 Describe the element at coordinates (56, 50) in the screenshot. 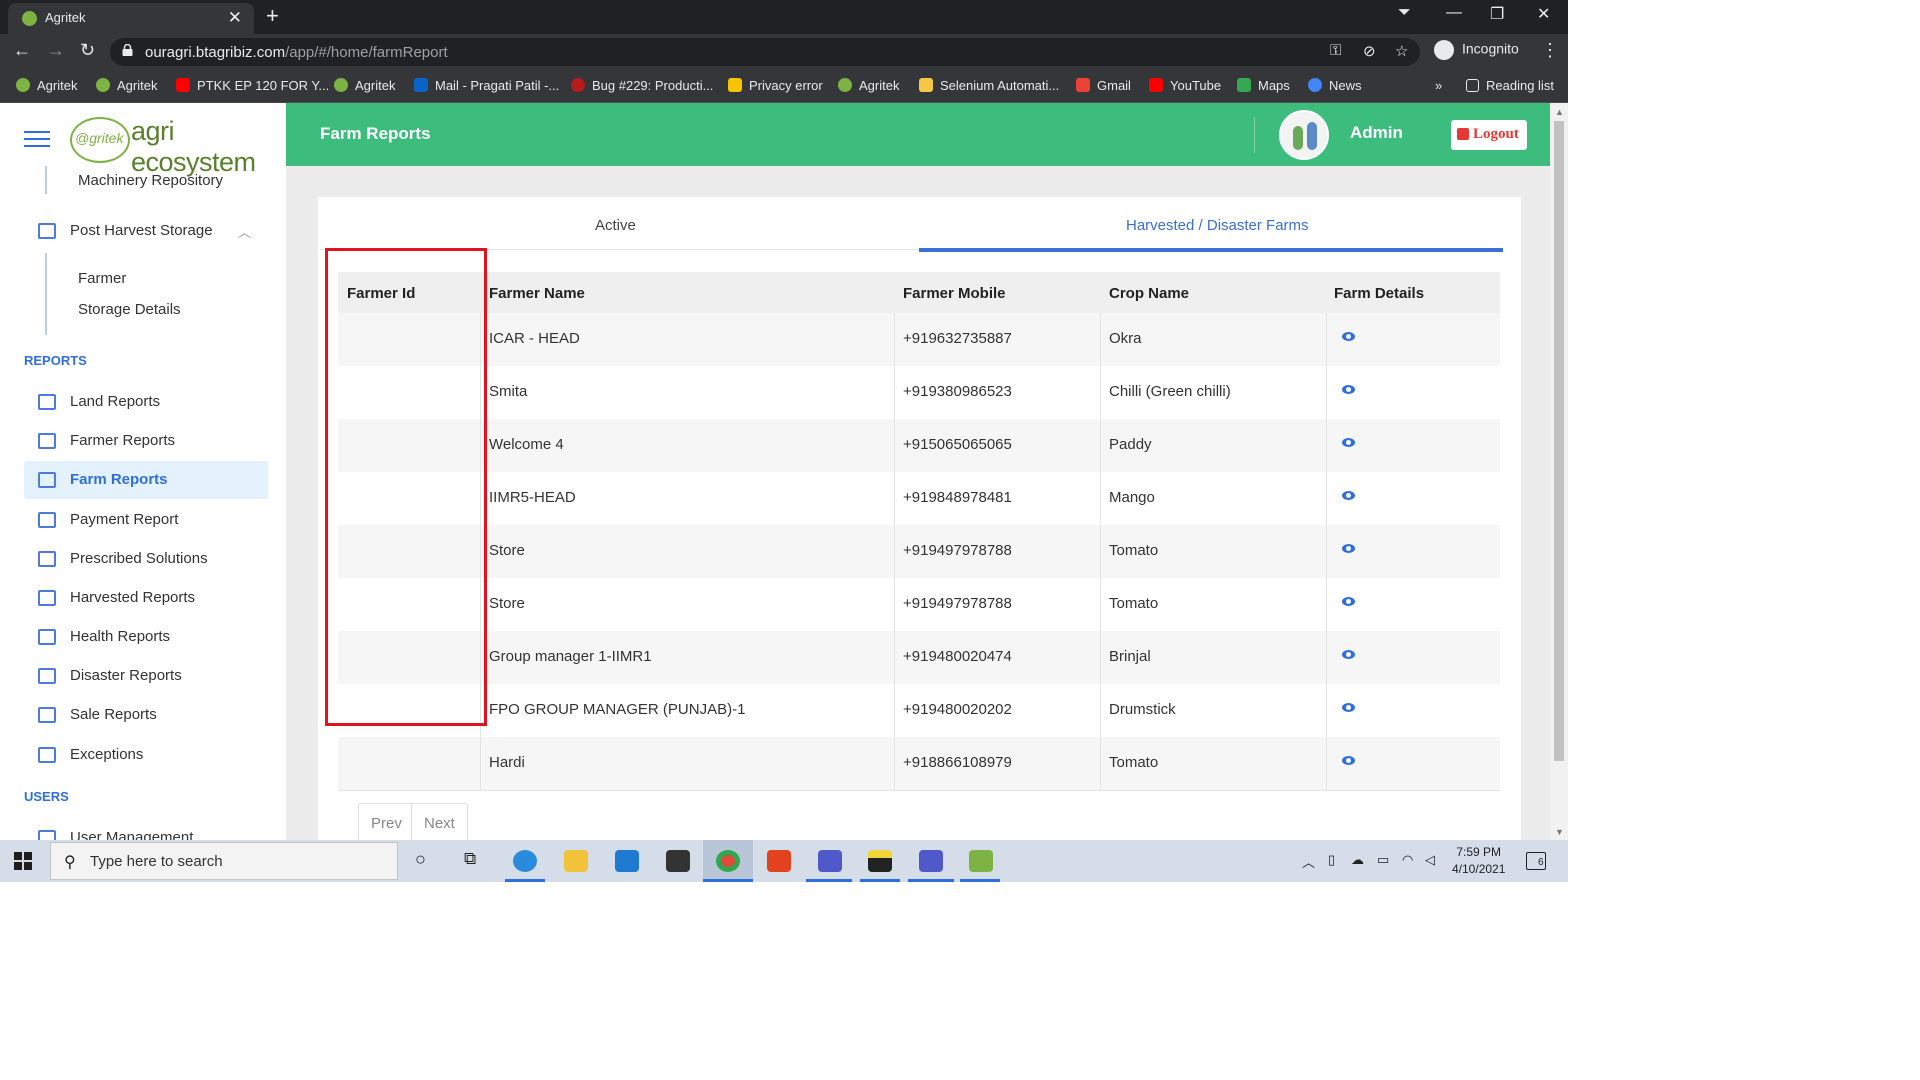

I see `forward-icon: →` at that location.